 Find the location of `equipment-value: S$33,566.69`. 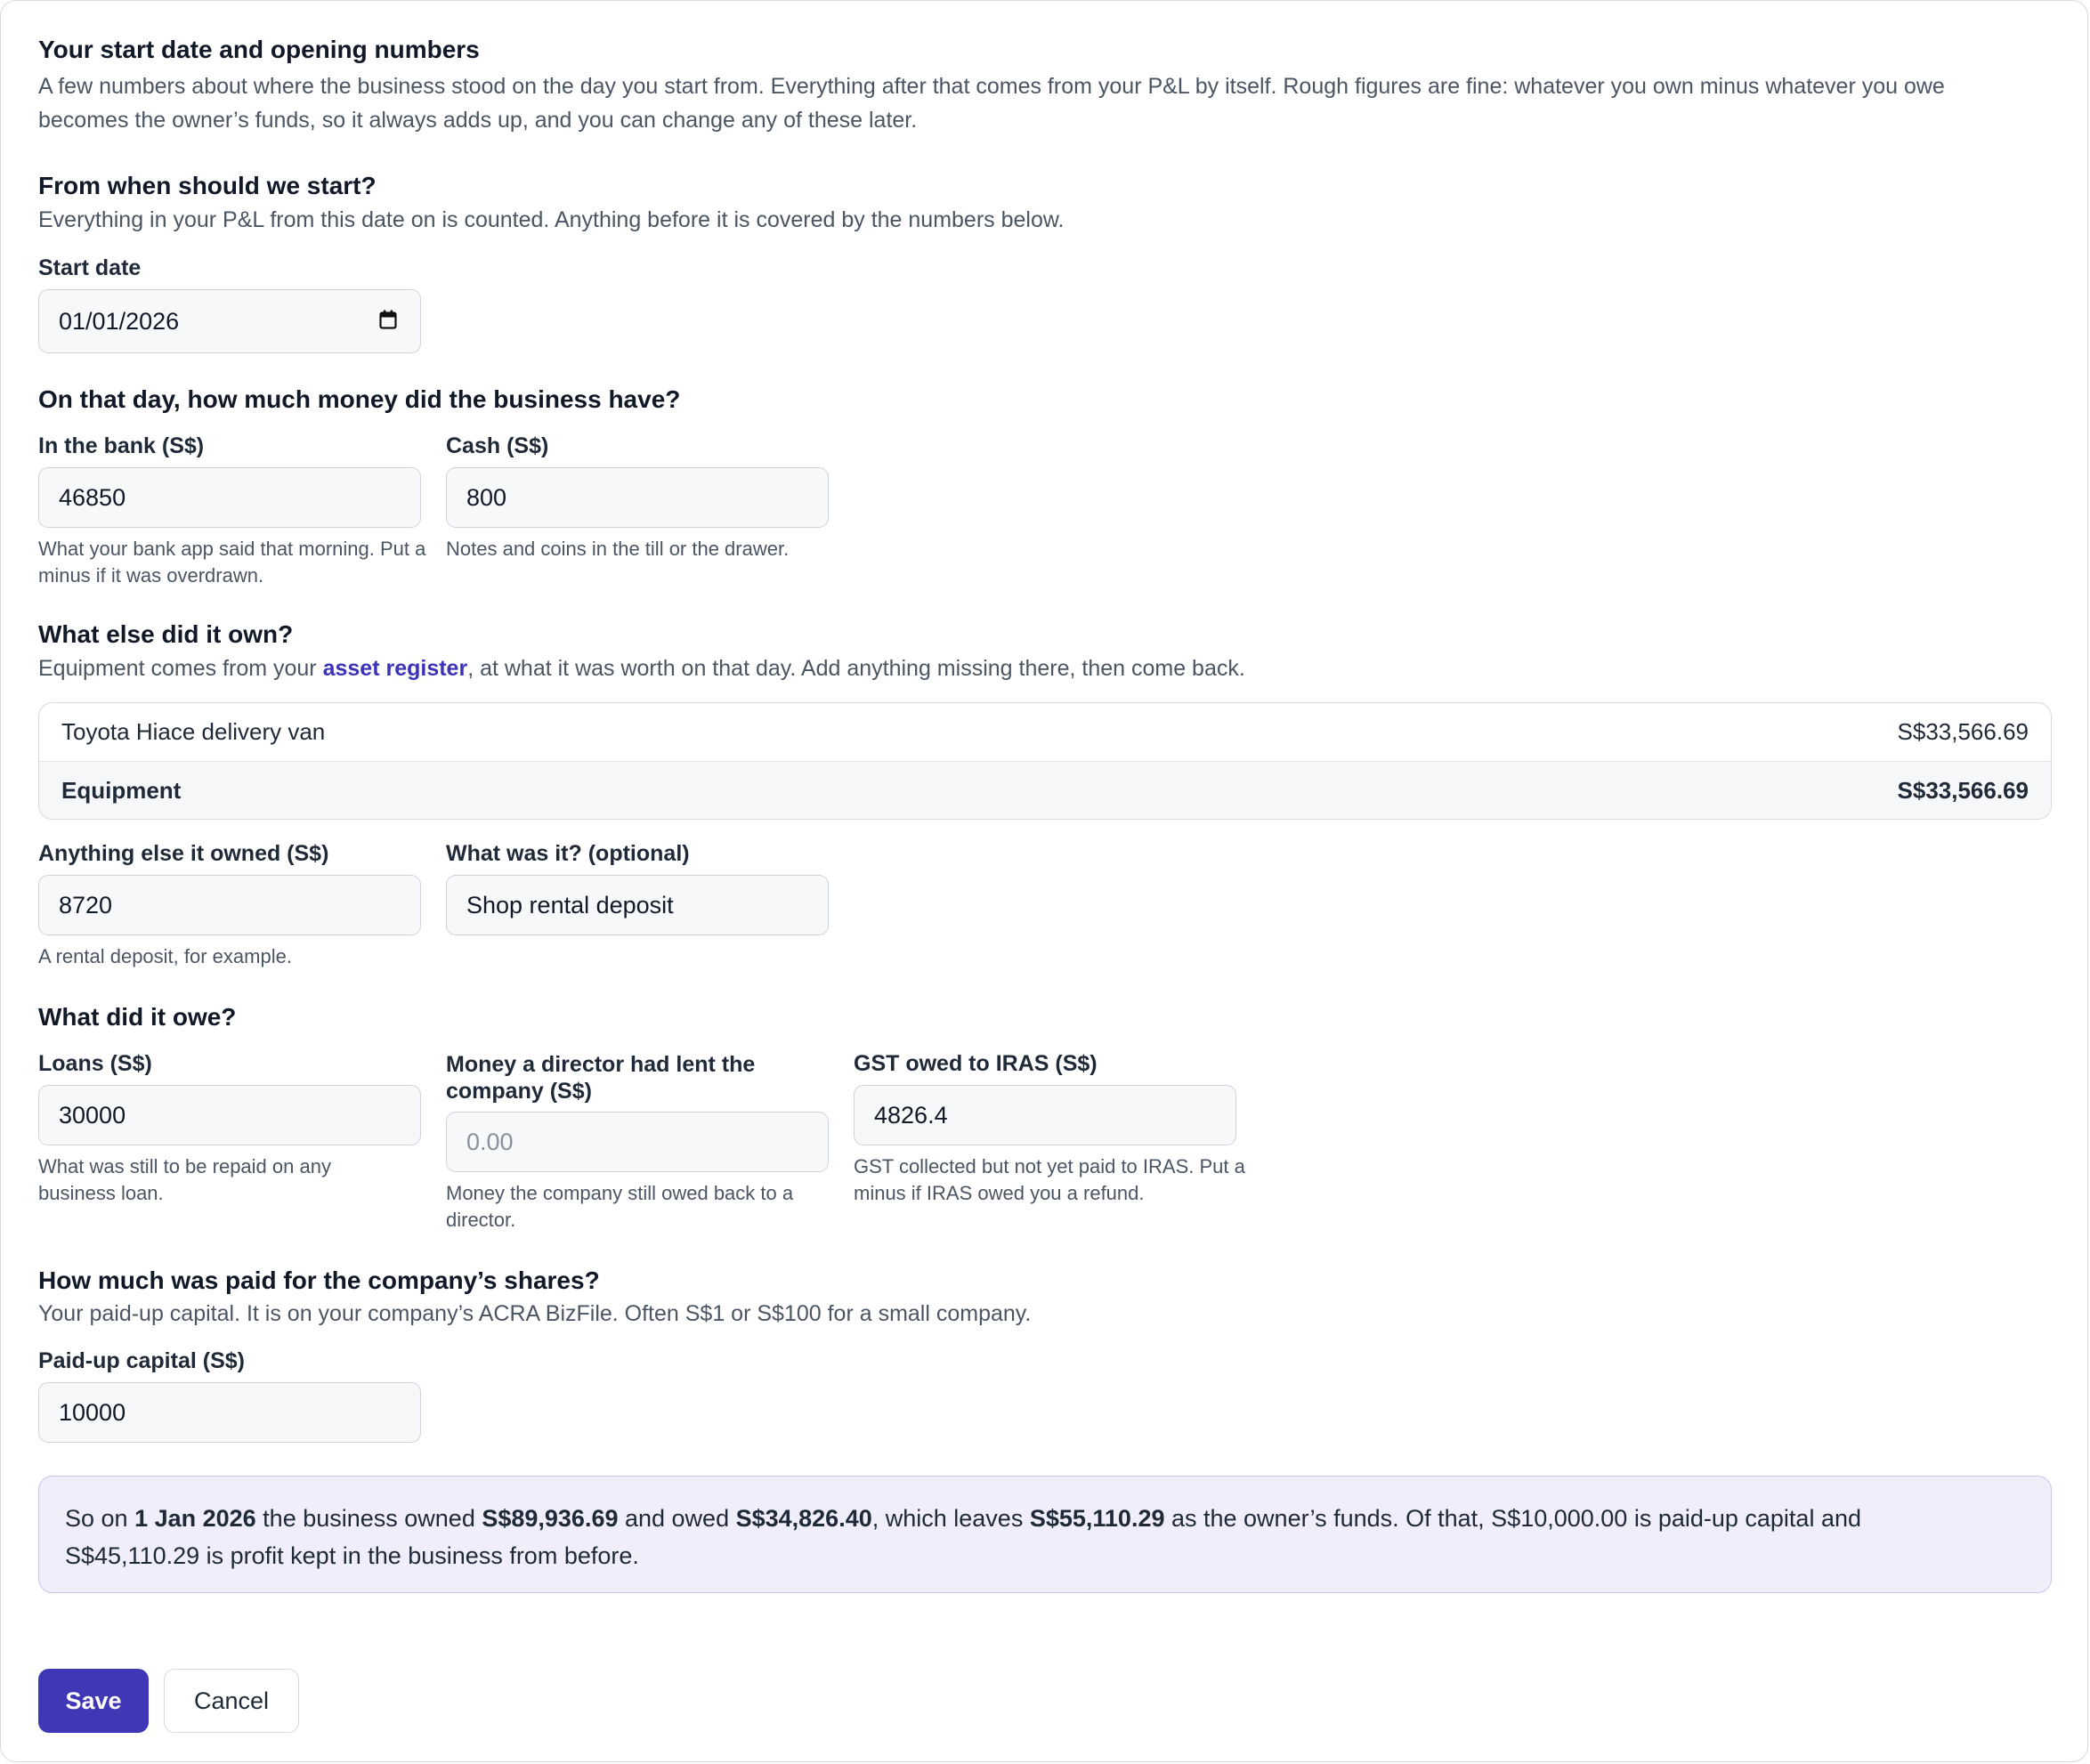

equipment-value: S$33,566.69 is located at coordinates (1963, 731).